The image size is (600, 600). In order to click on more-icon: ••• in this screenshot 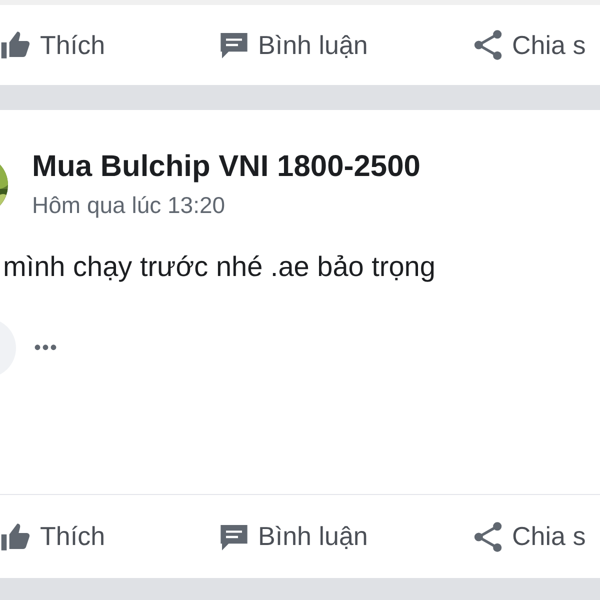, I will do `click(46, 348)`.